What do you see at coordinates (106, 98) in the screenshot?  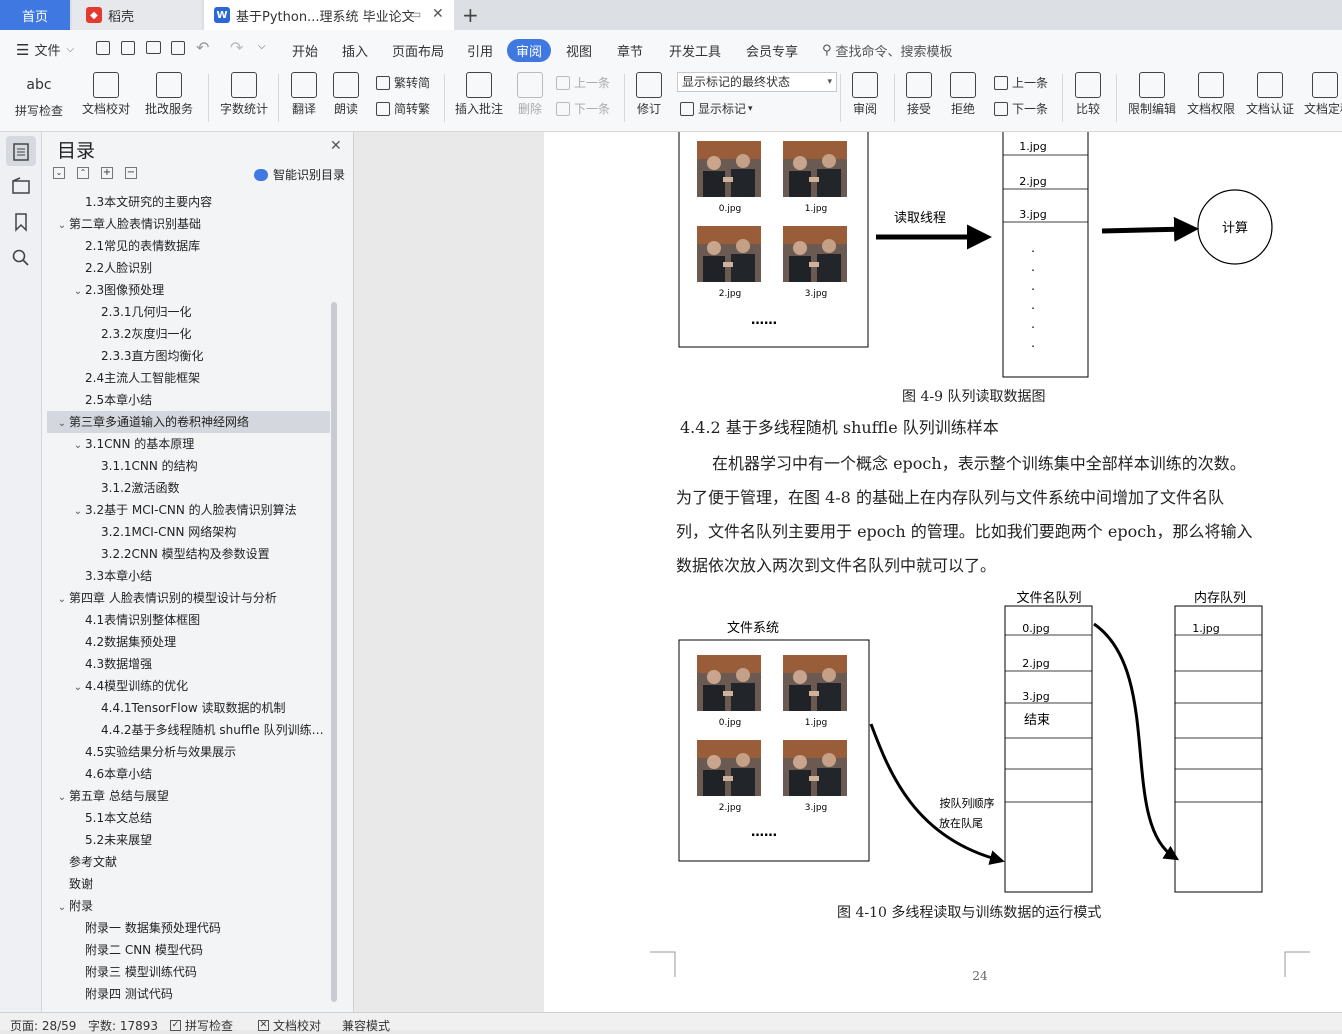 I see `doc-check-button: 文档校对` at bounding box center [106, 98].